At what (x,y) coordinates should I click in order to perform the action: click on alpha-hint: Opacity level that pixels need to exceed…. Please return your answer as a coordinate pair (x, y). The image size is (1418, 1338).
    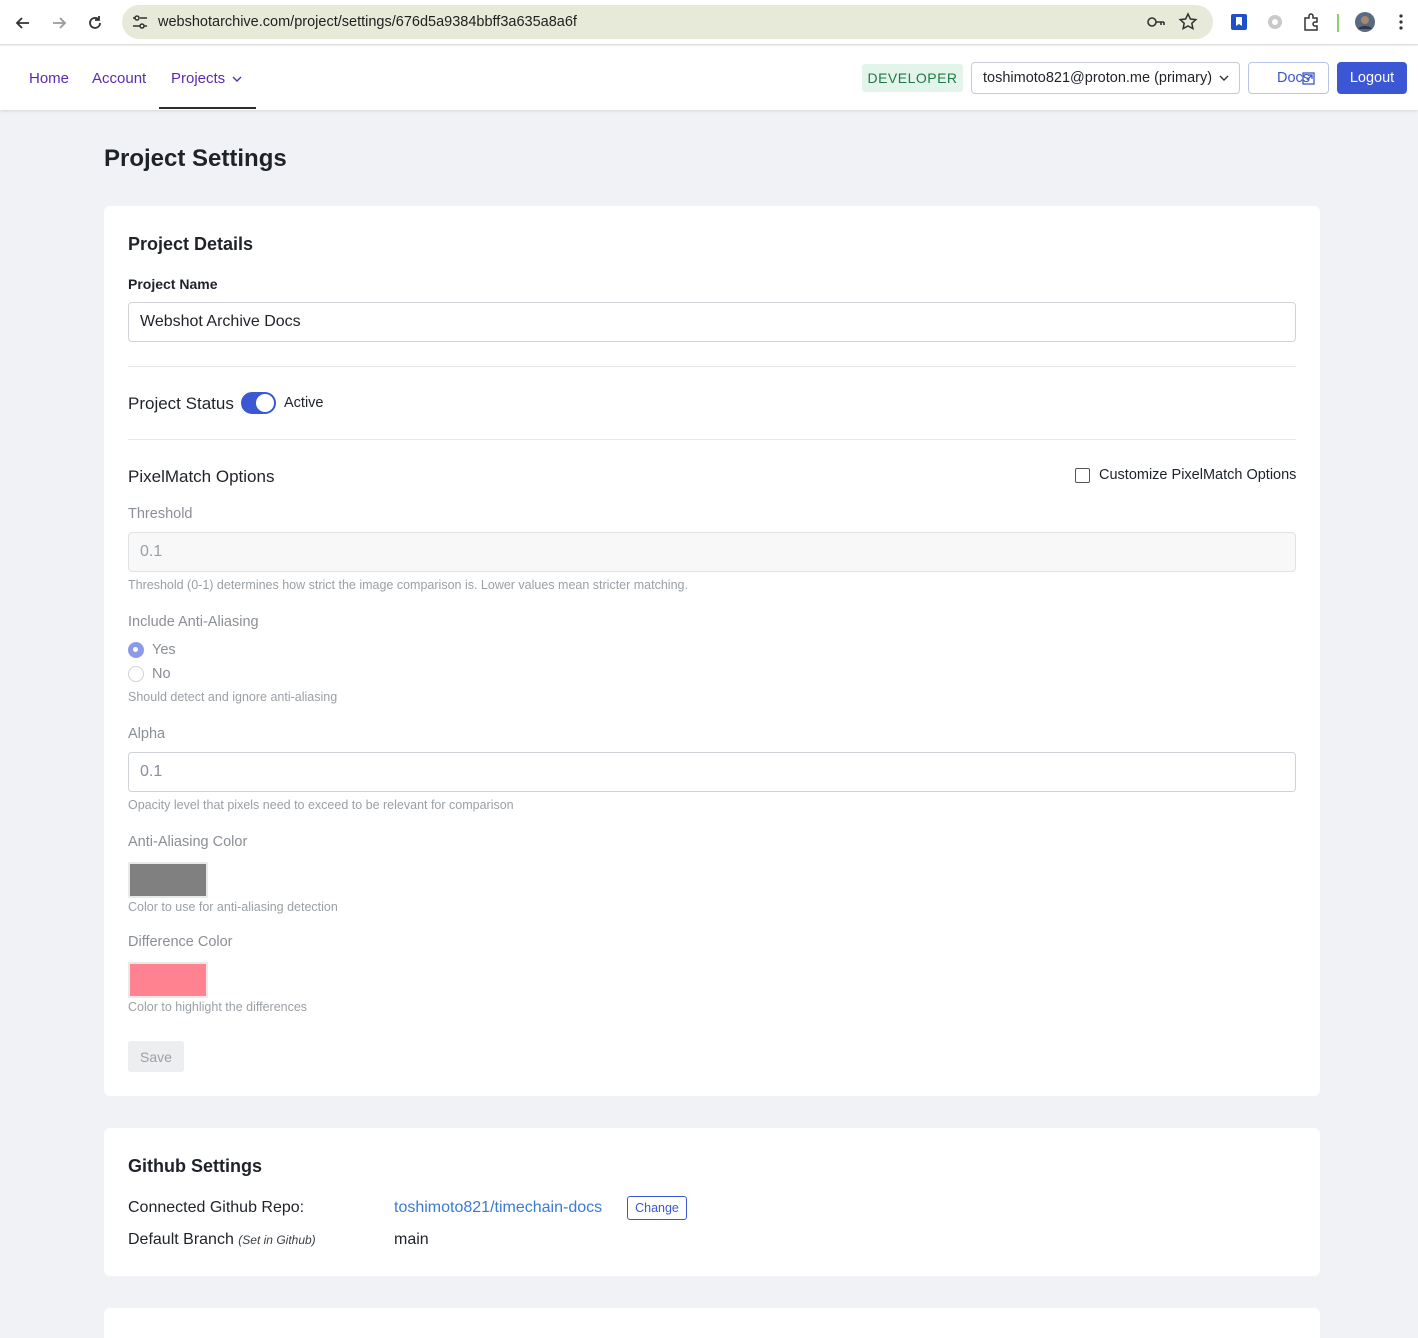
    Looking at the image, I should click on (321, 805).